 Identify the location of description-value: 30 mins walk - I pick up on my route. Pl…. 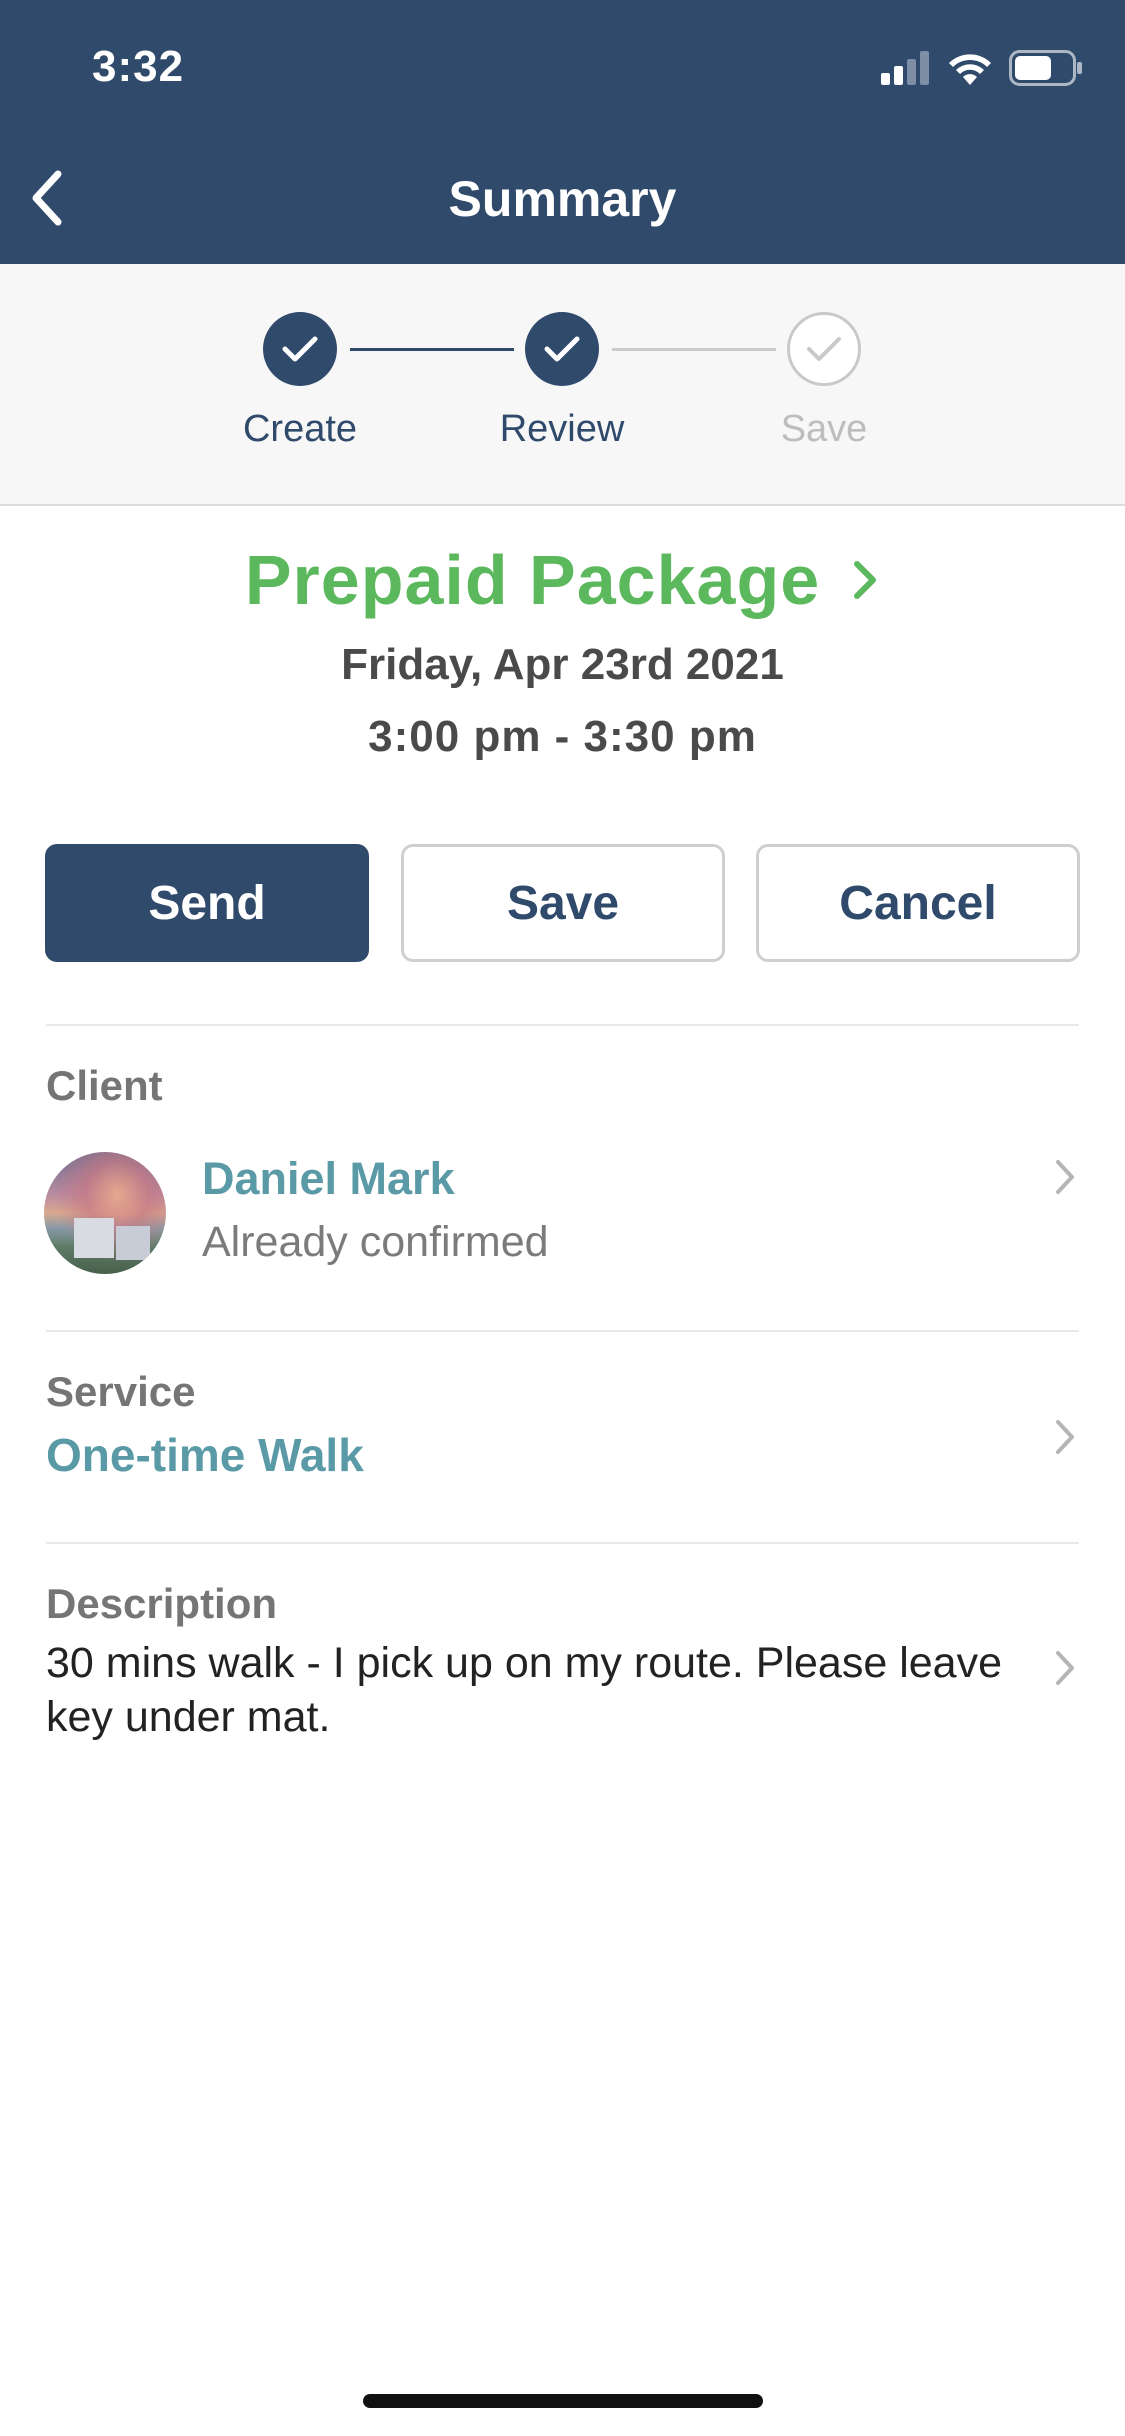
(524, 1690).